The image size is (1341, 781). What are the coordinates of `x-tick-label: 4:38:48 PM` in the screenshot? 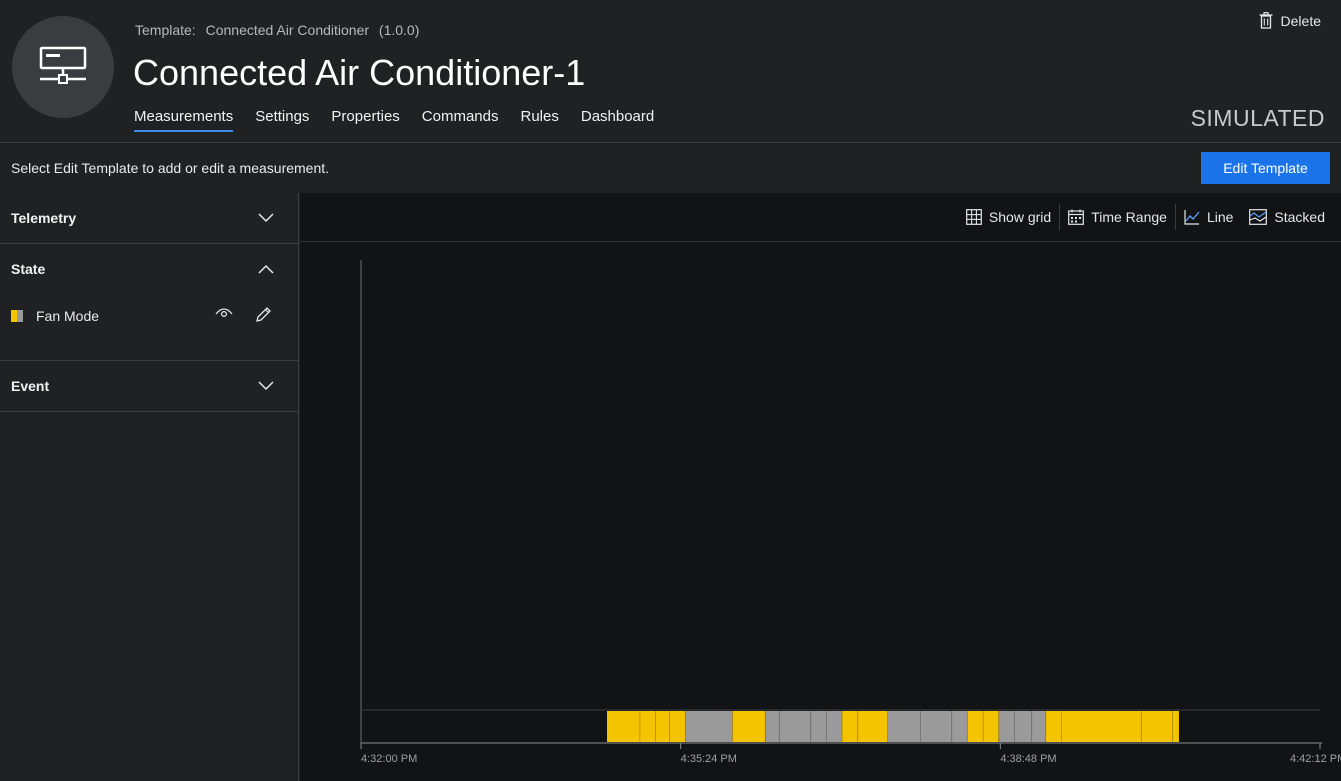 It's located at (1028, 759).